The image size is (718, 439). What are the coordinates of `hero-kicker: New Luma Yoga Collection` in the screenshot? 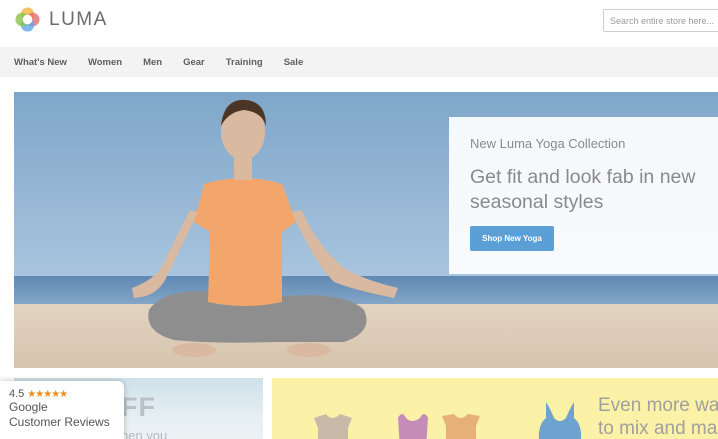 It's located at (548, 143).